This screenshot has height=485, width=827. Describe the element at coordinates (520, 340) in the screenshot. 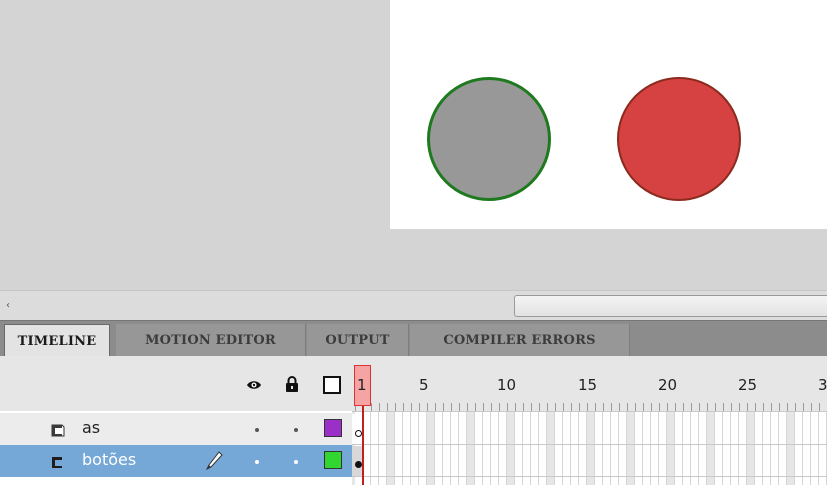

I see `tab-compiler-errors: COMPILER ERRORS` at that location.